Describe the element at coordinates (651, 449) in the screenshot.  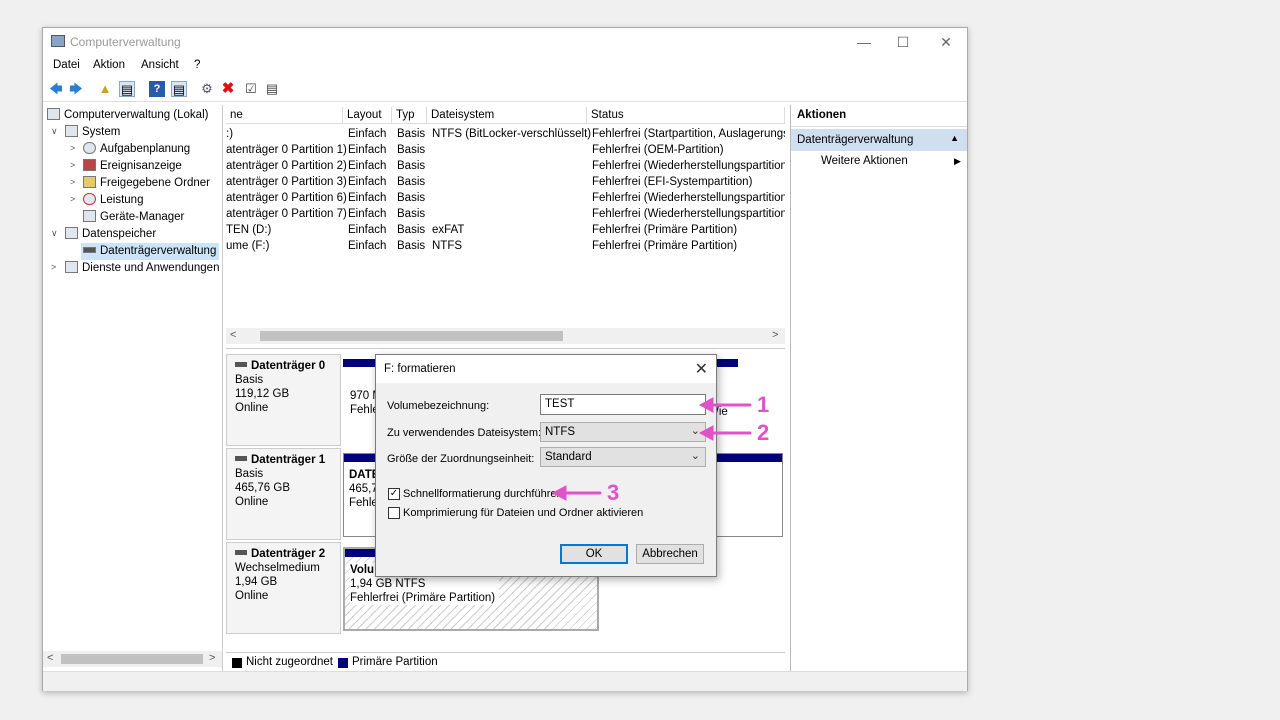
I see `annotation-overlay` at that location.